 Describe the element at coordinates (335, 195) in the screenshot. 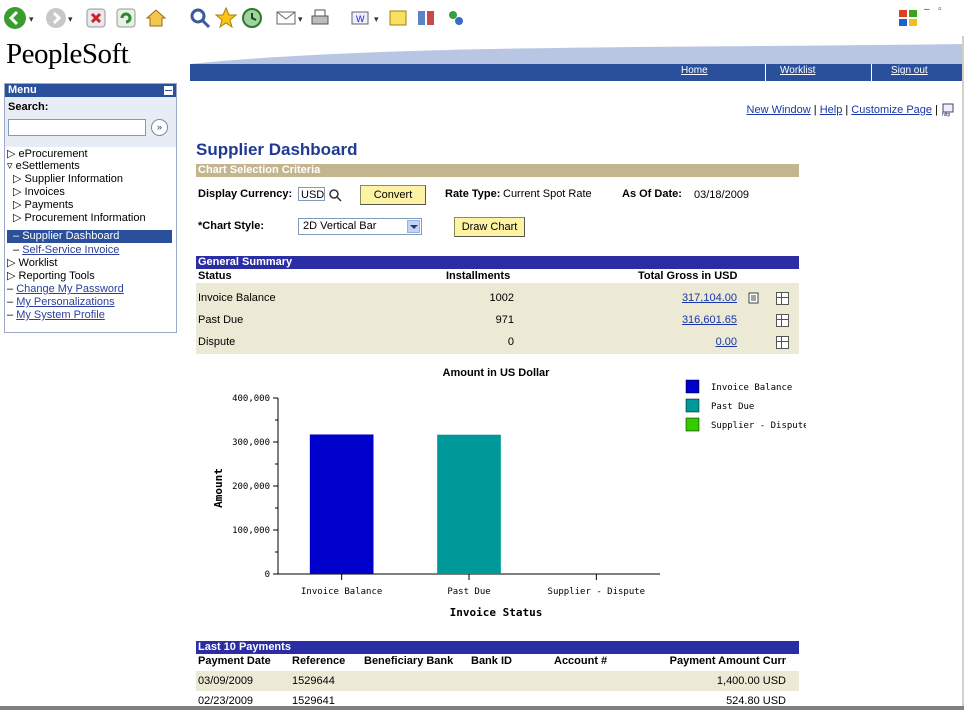

I see `lookup-icon` at that location.